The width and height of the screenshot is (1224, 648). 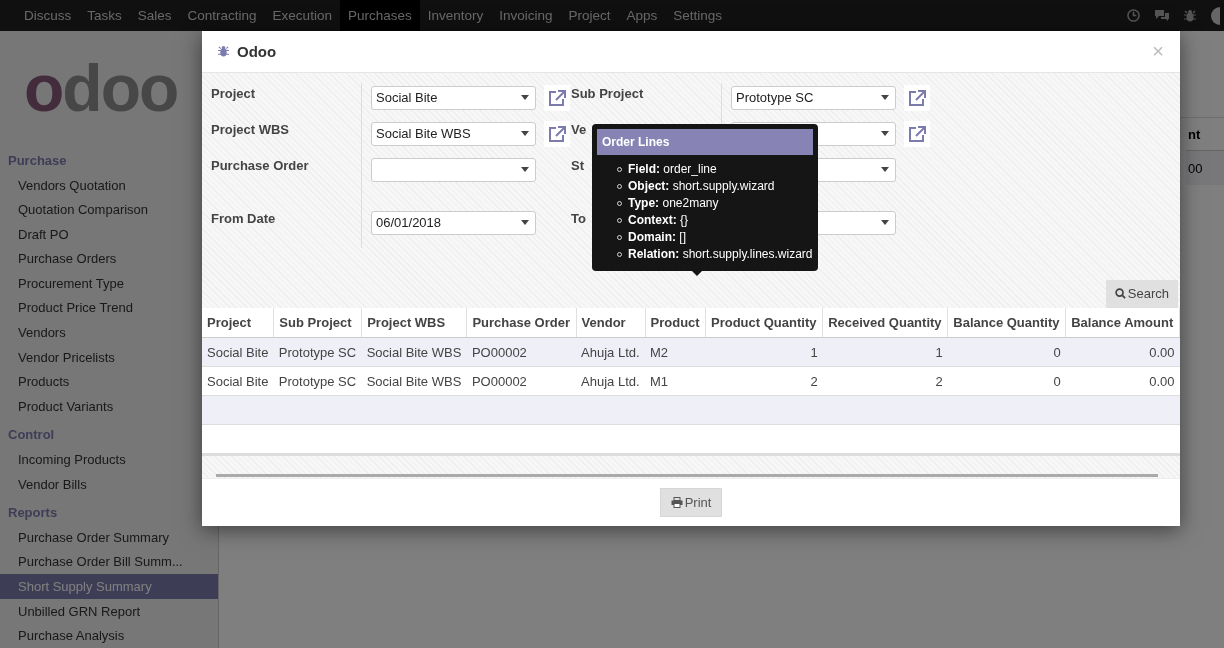 What do you see at coordinates (1122, 322) in the screenshot?
I see `table-header-cell: Balance Amount` at bounding box center [1122, 322].